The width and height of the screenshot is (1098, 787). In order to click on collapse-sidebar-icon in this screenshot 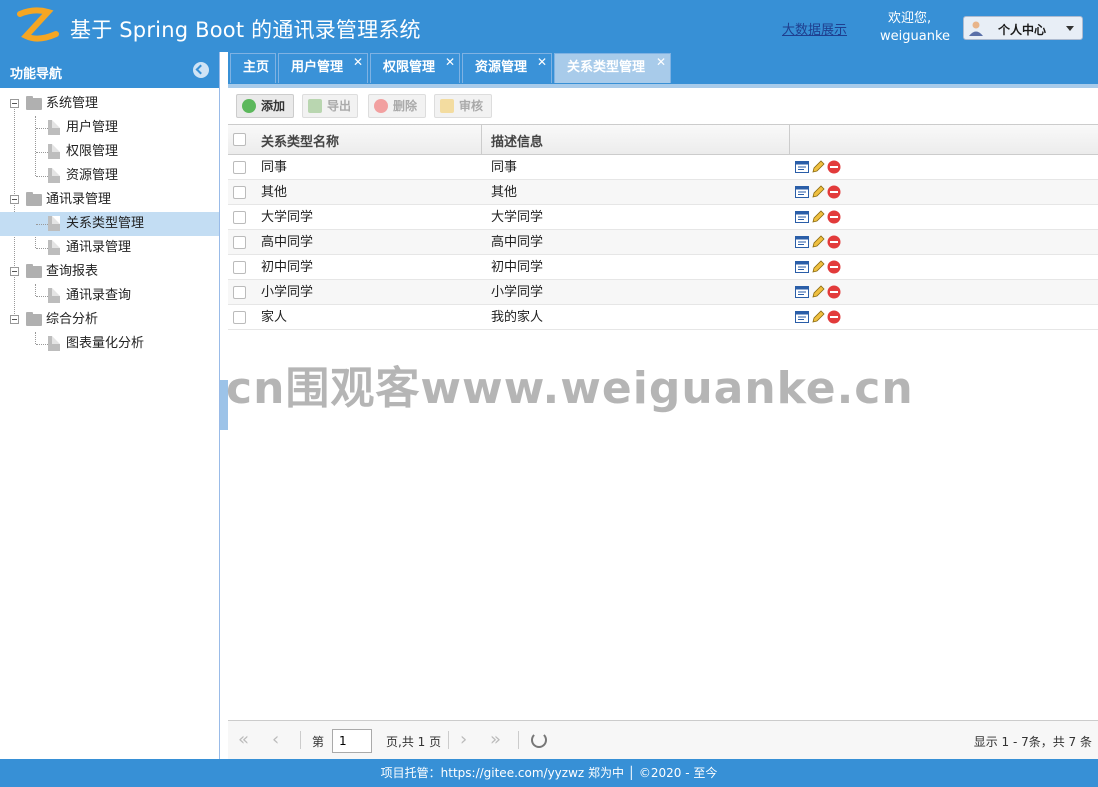, I will do `click(201, 70)`.